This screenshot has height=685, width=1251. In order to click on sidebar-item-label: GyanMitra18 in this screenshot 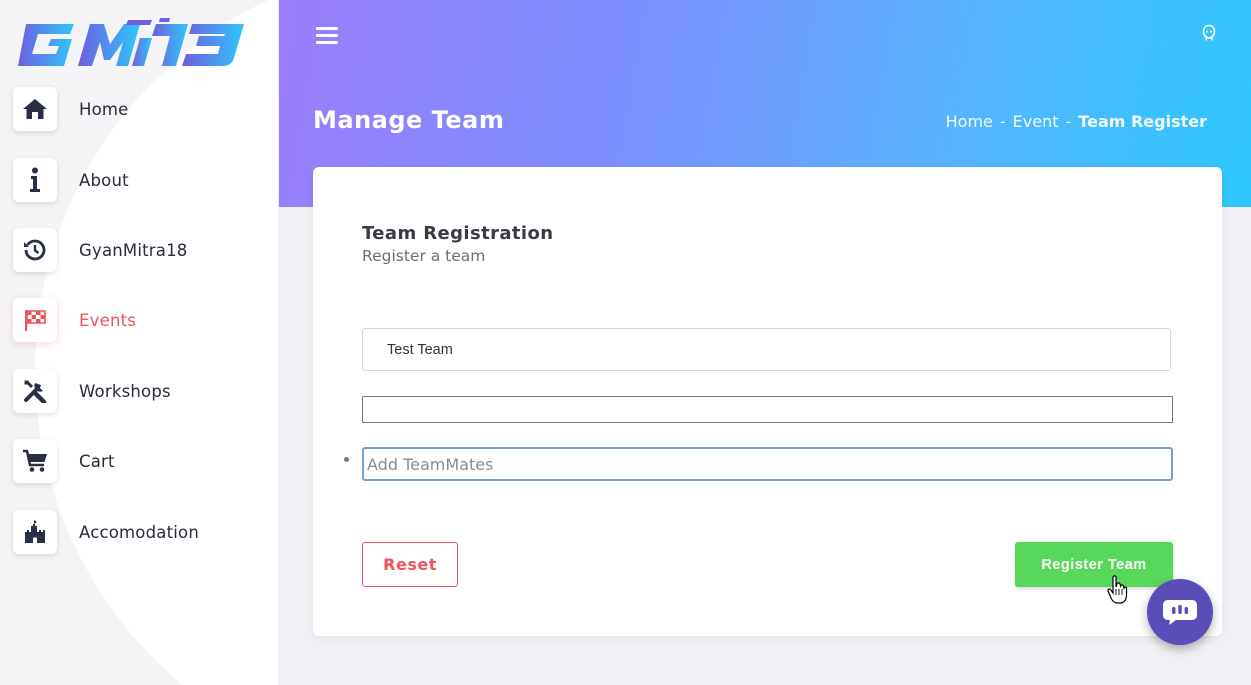, I will do `click(133, 250)`.